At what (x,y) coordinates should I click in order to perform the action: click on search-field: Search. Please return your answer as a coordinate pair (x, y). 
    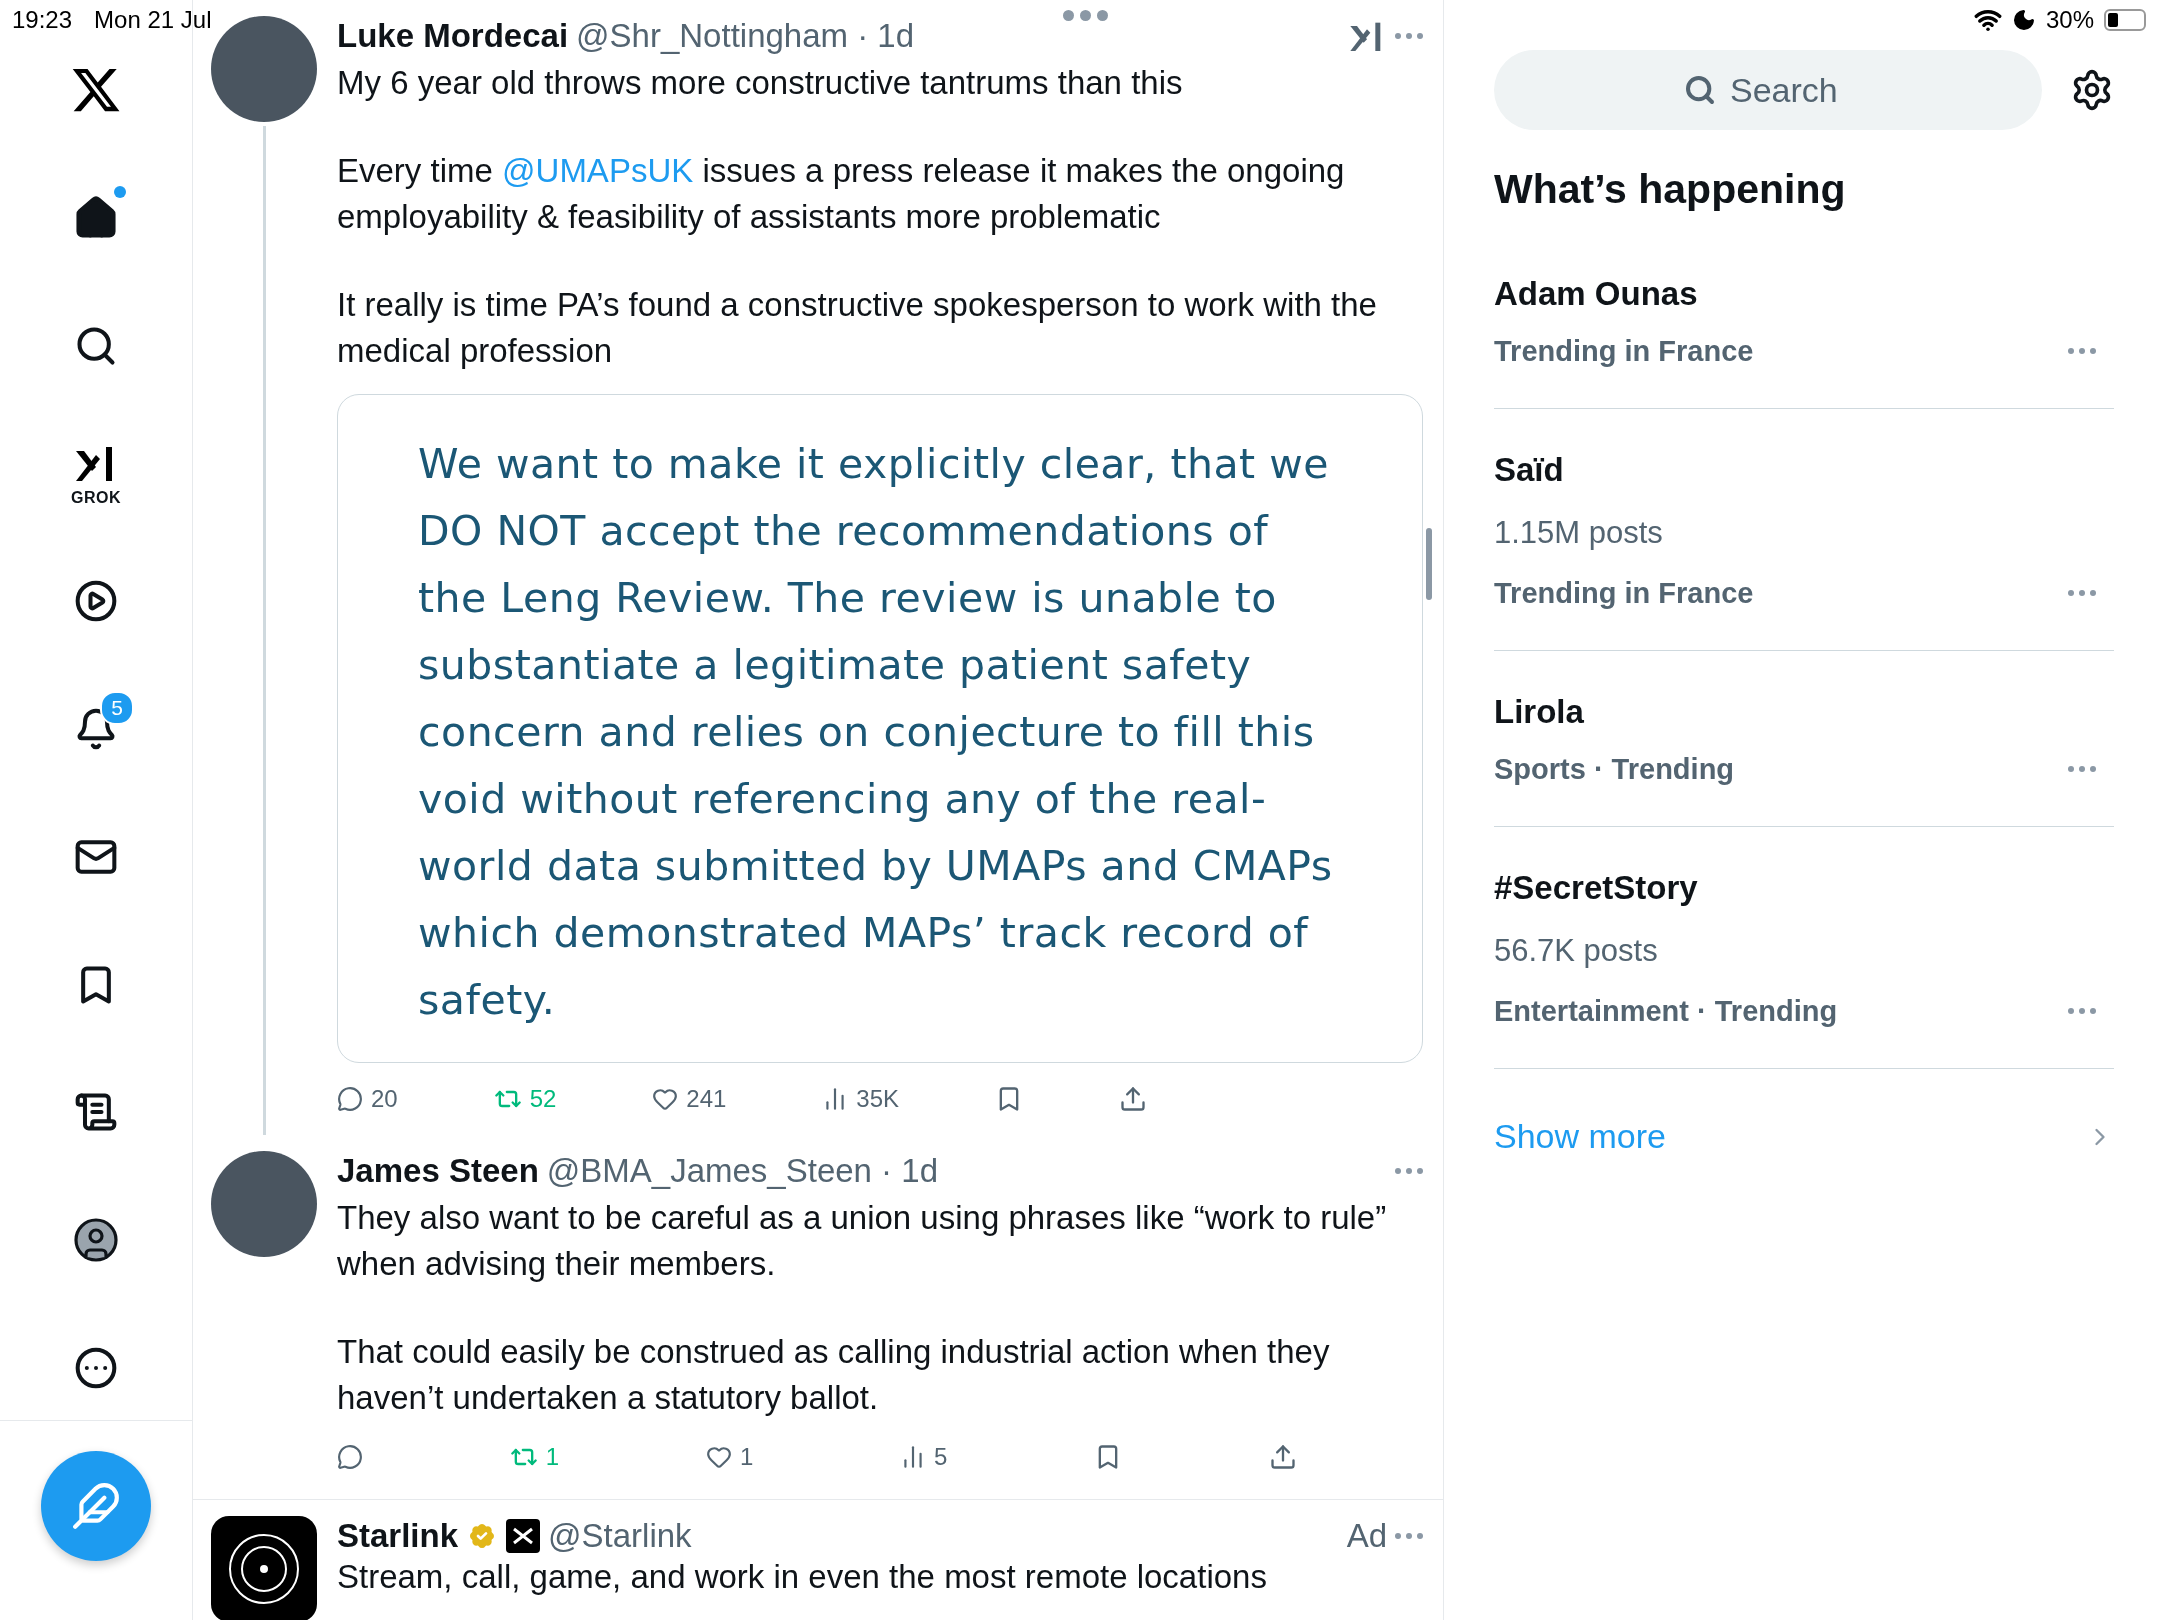
    Looking at the image, I should click on (1768, 90).